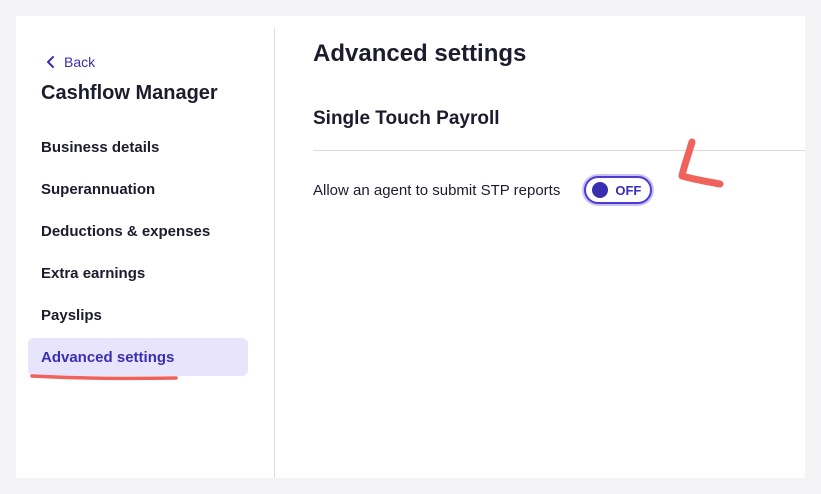  What do you see at coordinates (600, 190) in the screenshot?
I see `toggle-knob` at bounding box center [600, 190].